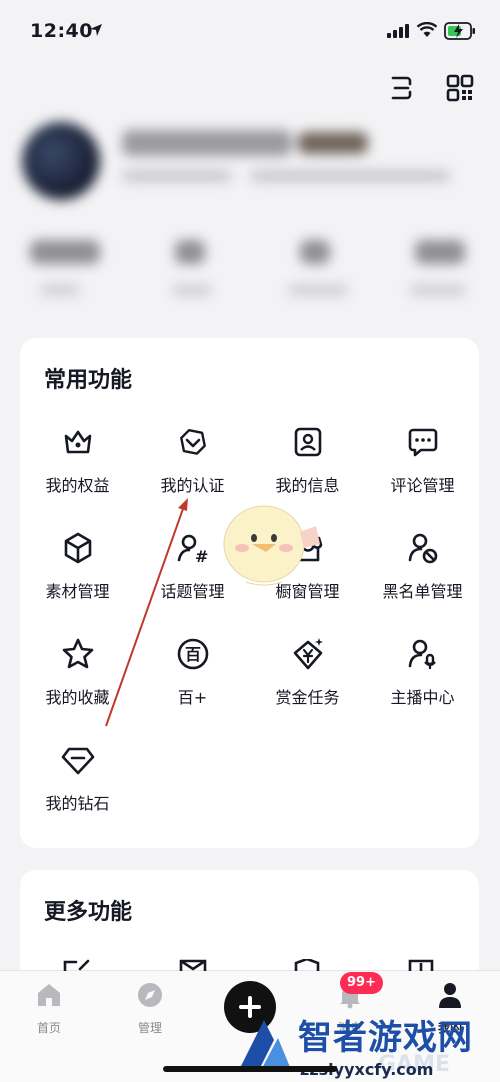 This screenshot has width=500, height=1082. Describe the element at coordinates (78, 548) in the screenshot. I see `cube-icon` at that location.